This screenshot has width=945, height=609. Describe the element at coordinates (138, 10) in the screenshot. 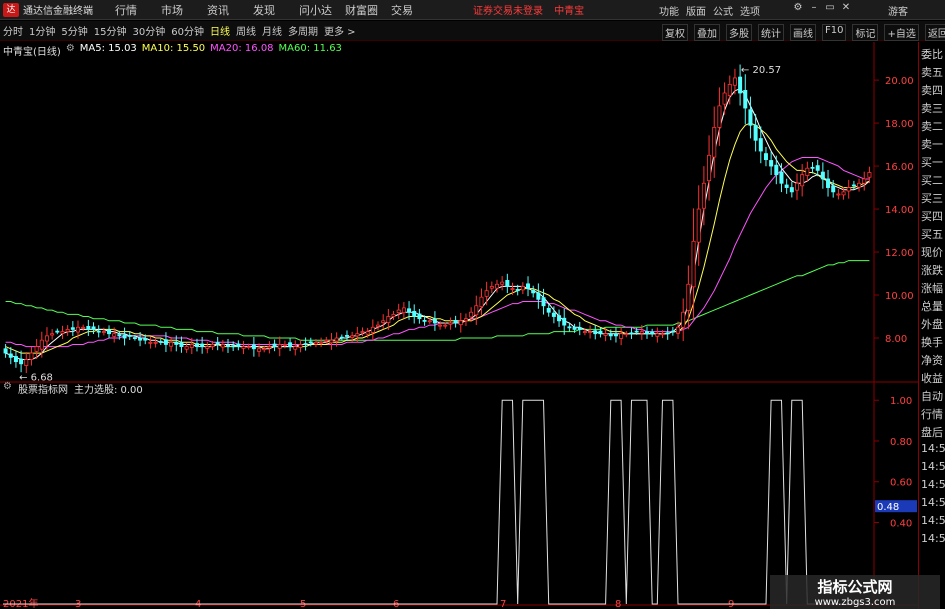

I see `menu-hangqing: 行情` at that location.